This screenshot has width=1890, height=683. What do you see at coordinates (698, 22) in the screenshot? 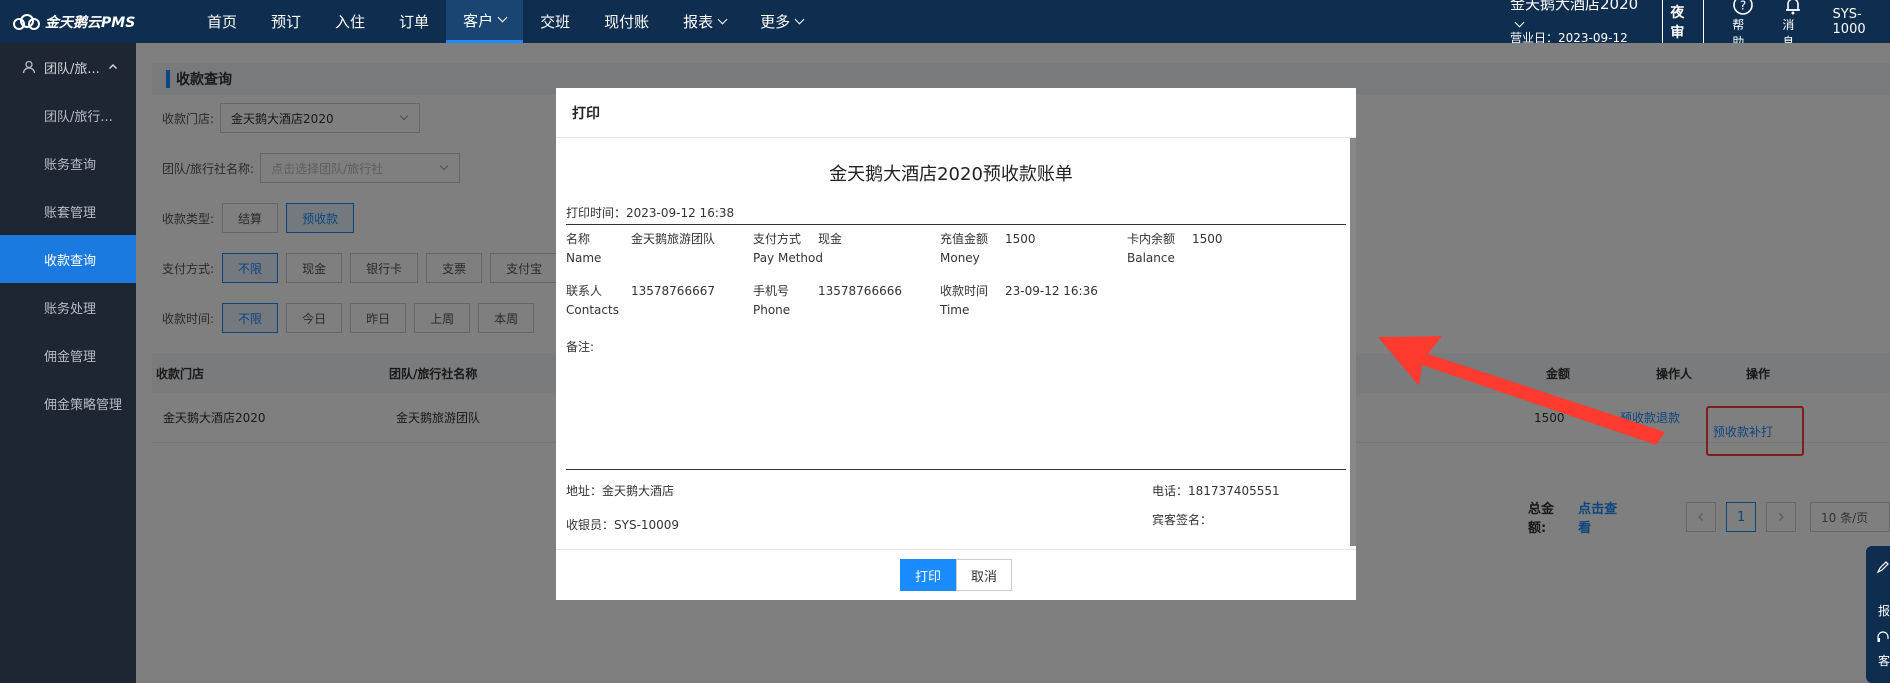
I see `nav-reports-label: 报表` at bounding box center [698, 22].